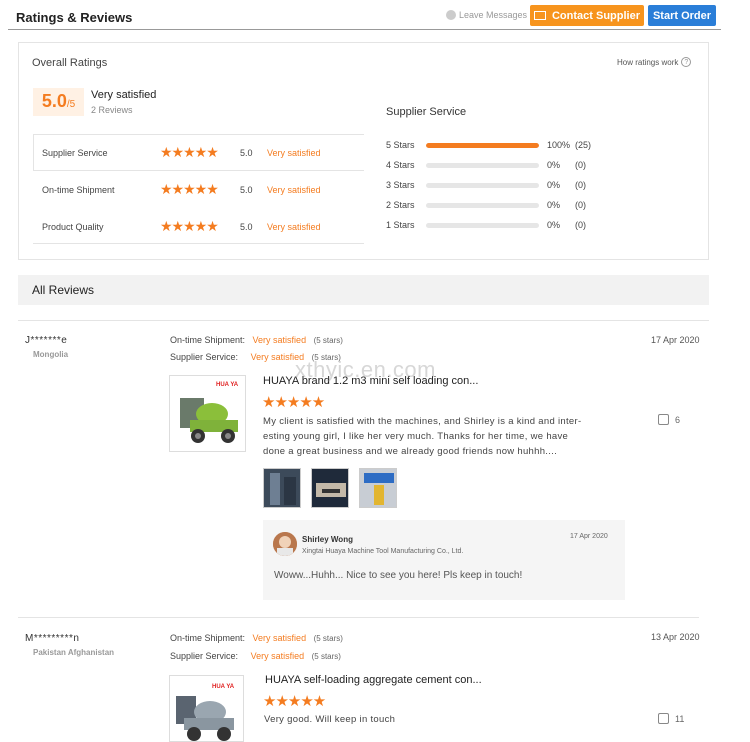  What do you see at coordinates (112, 110) in the screenshot?
I see `review-count: 2 Reviews` at bounding box center [112, 110].